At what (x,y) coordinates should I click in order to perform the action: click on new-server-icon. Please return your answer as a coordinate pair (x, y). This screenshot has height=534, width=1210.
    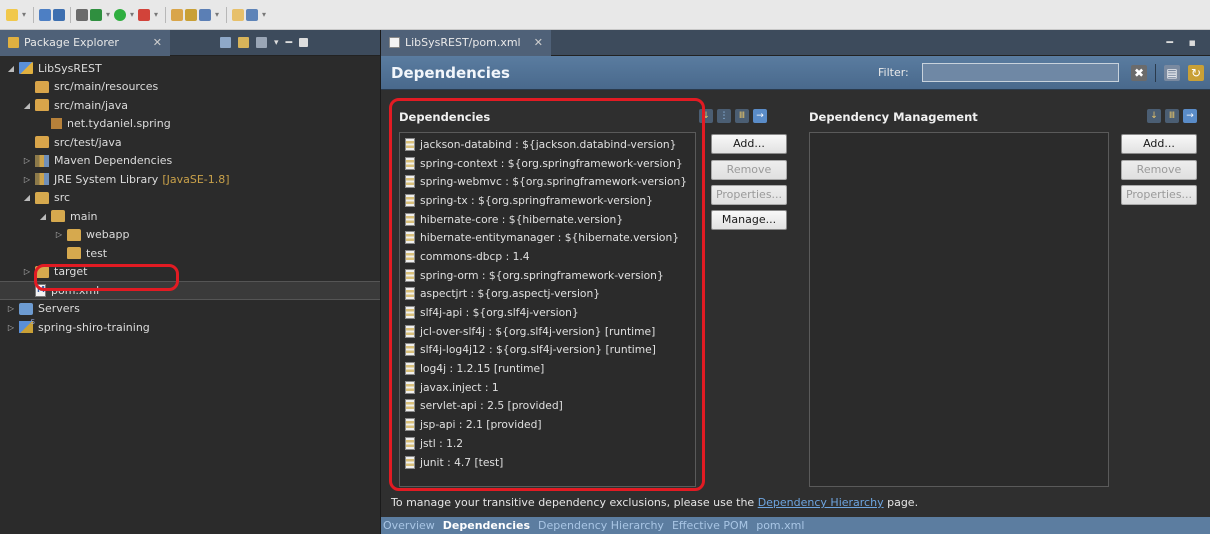
    Looking at the image, I should click on (177, 14).